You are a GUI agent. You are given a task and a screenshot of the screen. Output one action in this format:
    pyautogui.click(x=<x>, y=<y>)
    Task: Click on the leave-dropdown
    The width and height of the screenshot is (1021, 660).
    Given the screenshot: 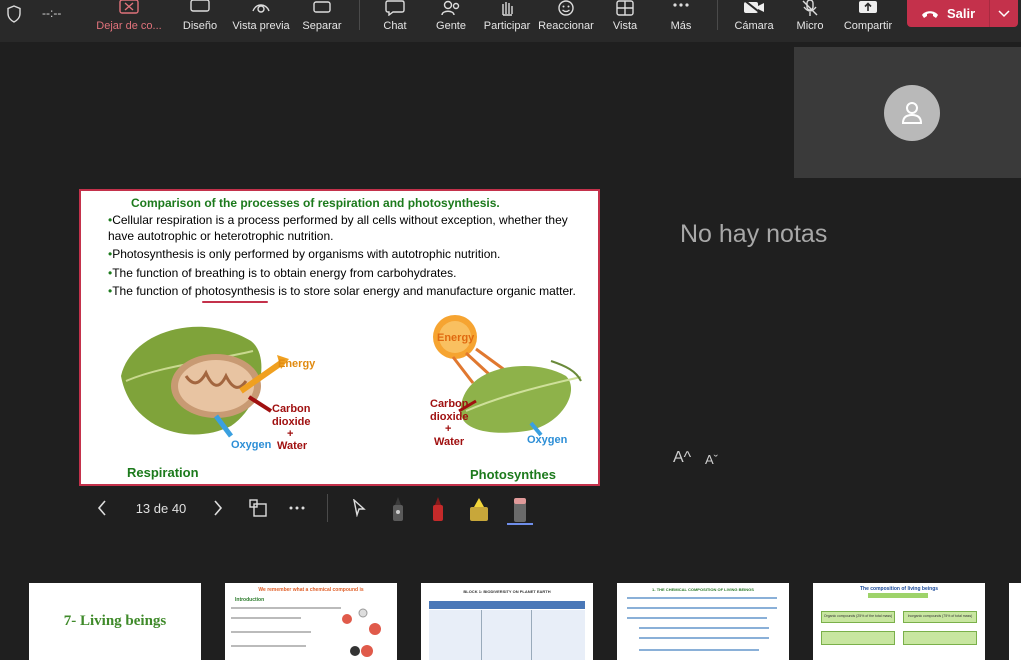 What is the action you would take?
    pyautogui.click(x=1003, y=13)
    